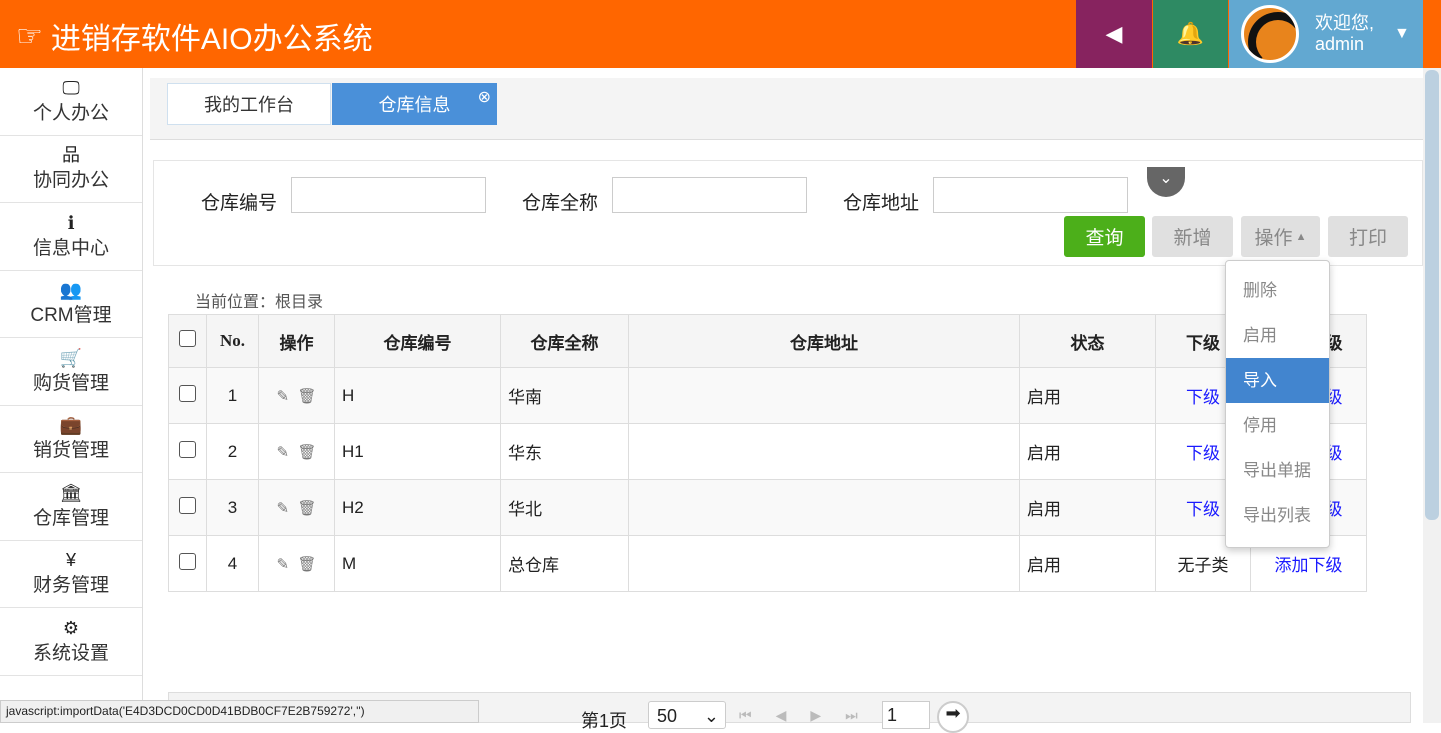 The width and height of the screenshot is (1441, 733). What do you see at coordinates (1402, 33) in the screenshot?
I see `caret-down-icon: ▼` at bounding box center [1402, 33].